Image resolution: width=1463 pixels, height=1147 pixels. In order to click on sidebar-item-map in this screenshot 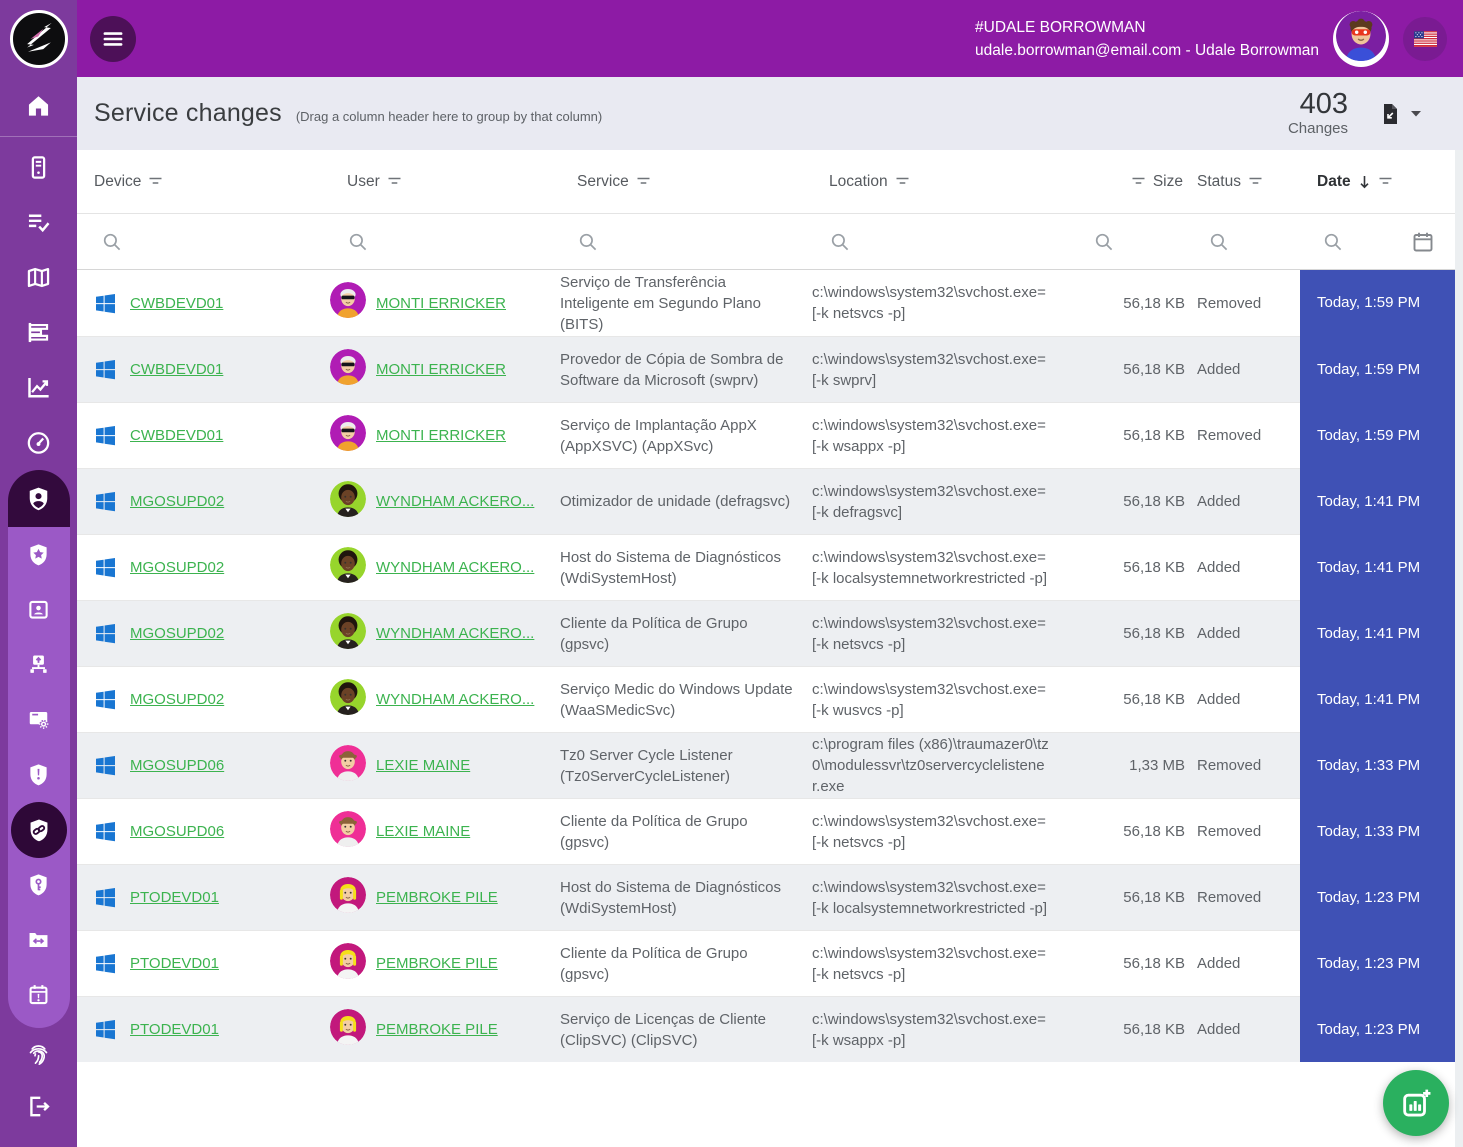, I will do `click(38, 277)`.